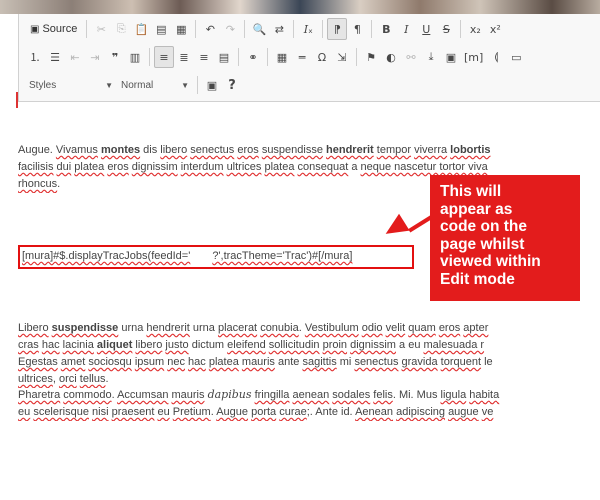 The height and width of the screenshot is (500, 600). I want to click on ltr-icon: ⁋, so click(337, 29).